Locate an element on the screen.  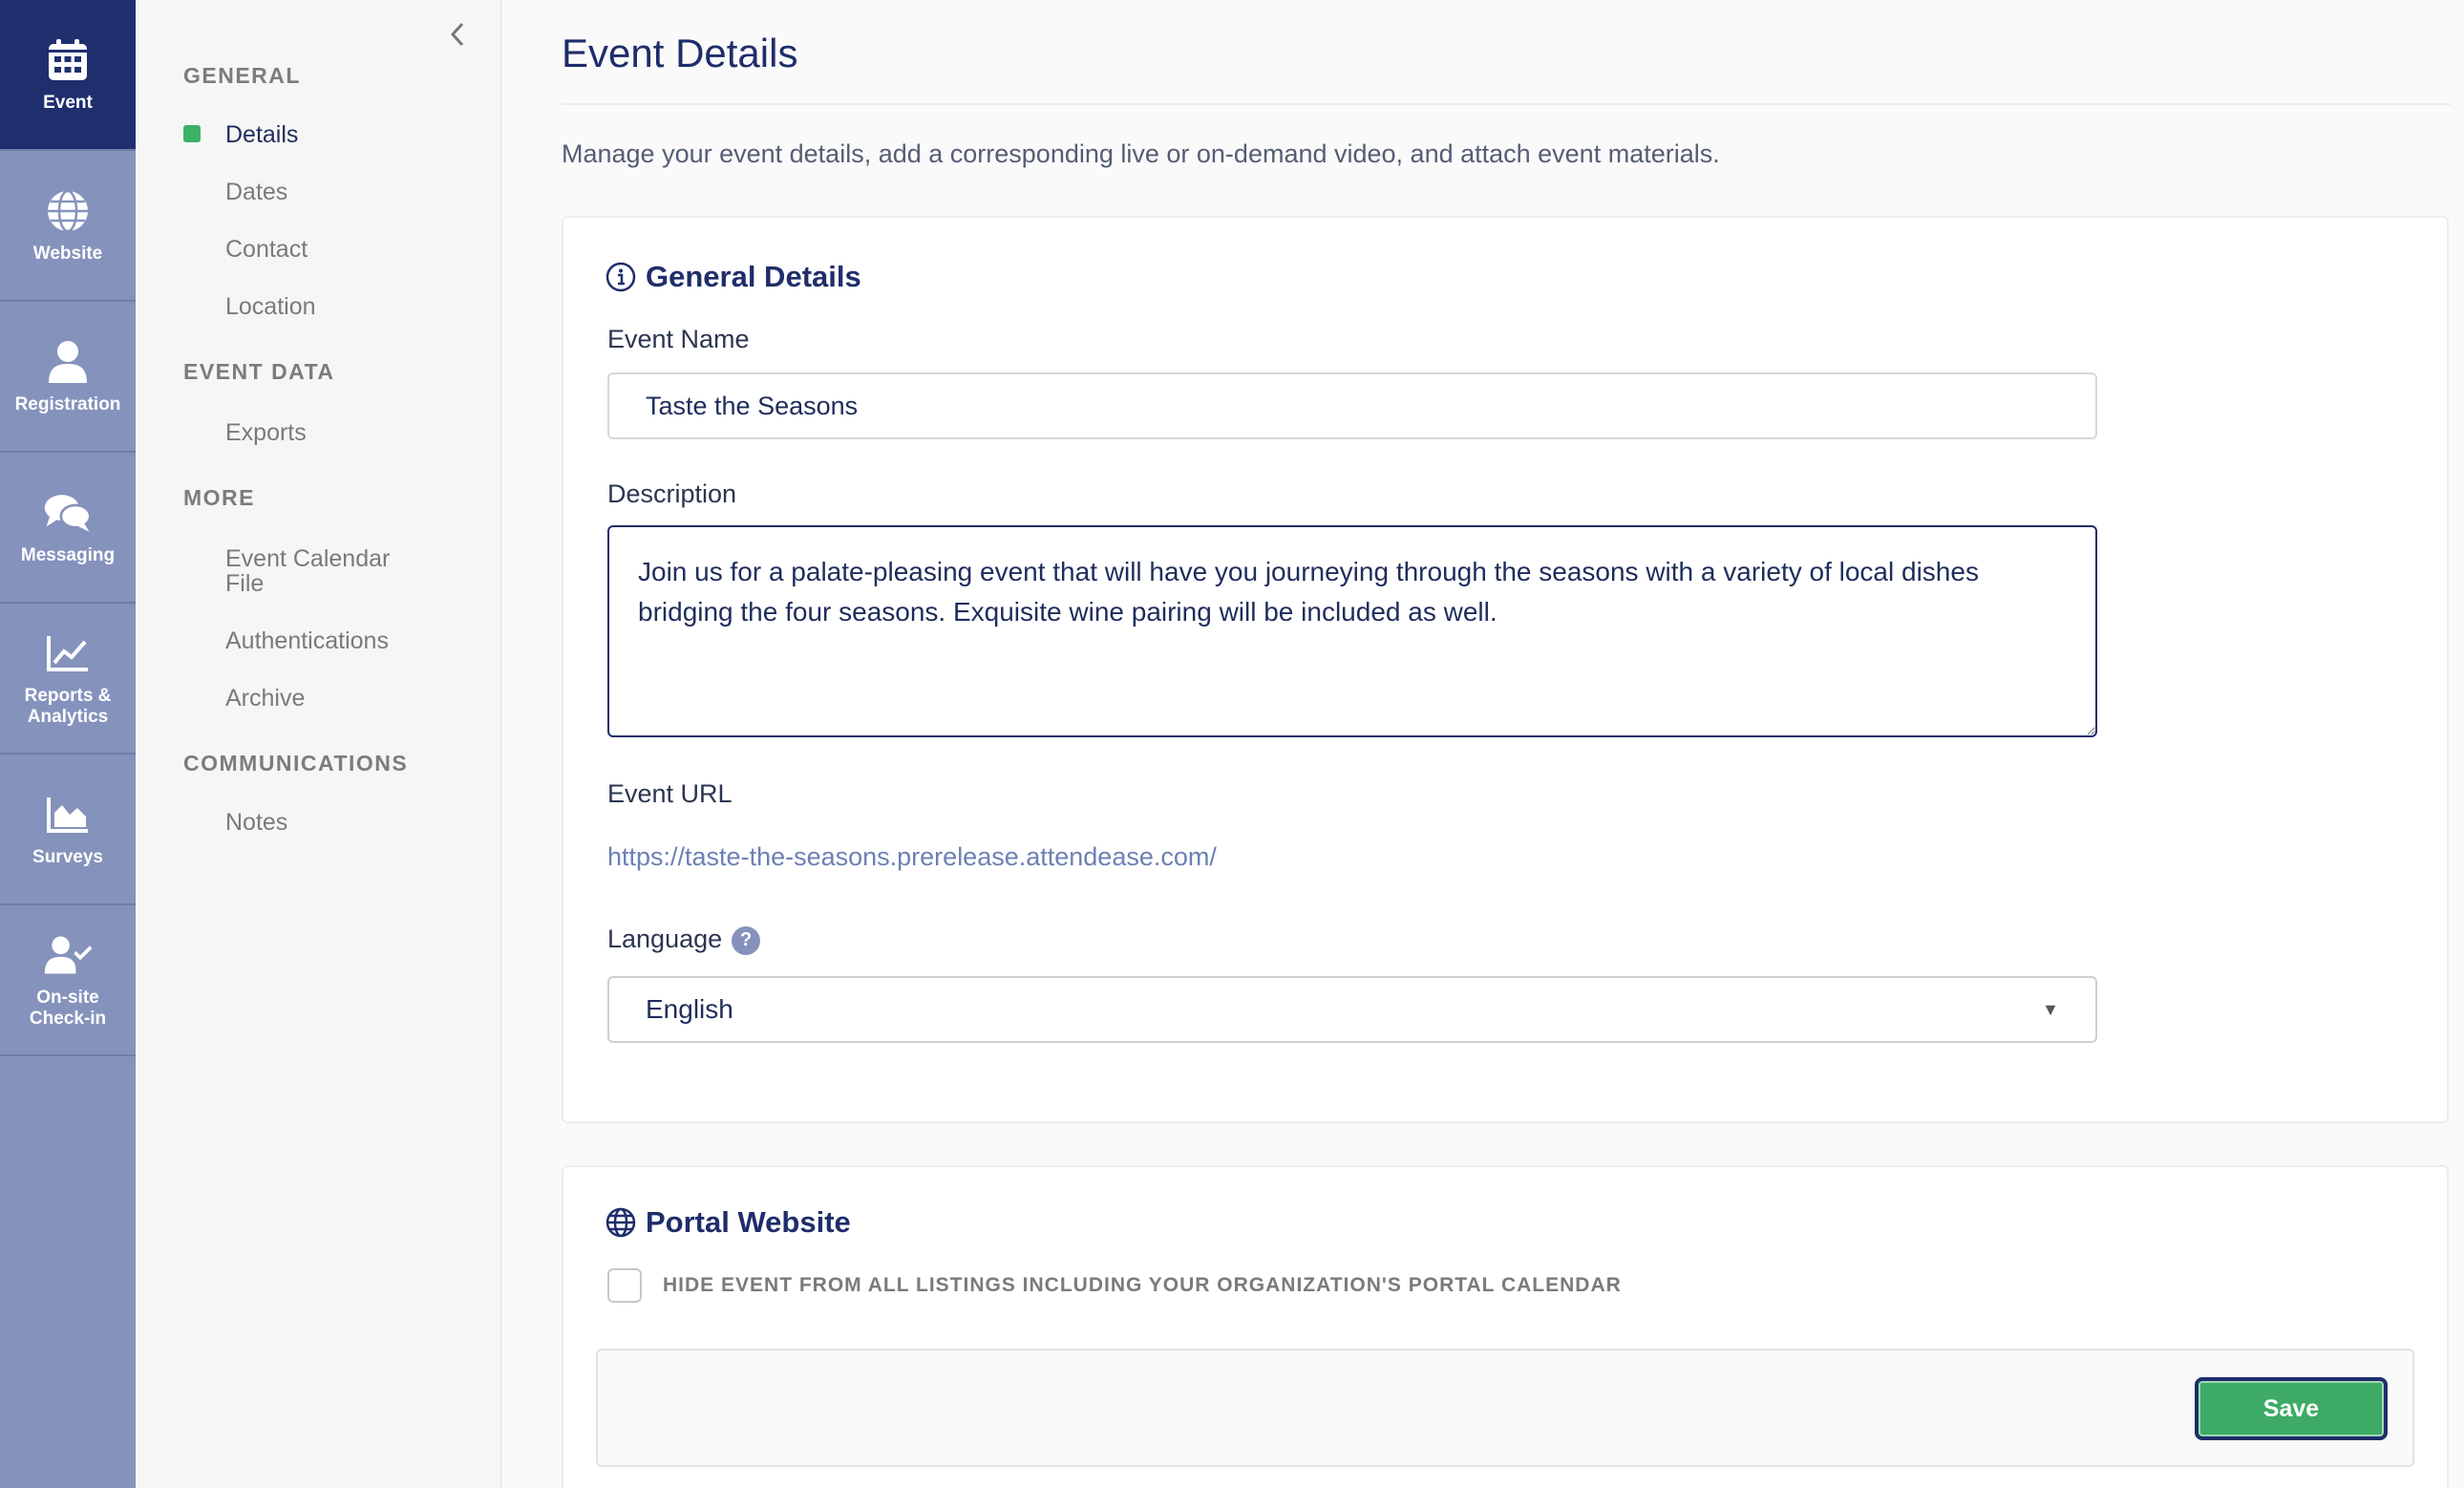
save-bar: Save is located at coordinates (1505, 1408).